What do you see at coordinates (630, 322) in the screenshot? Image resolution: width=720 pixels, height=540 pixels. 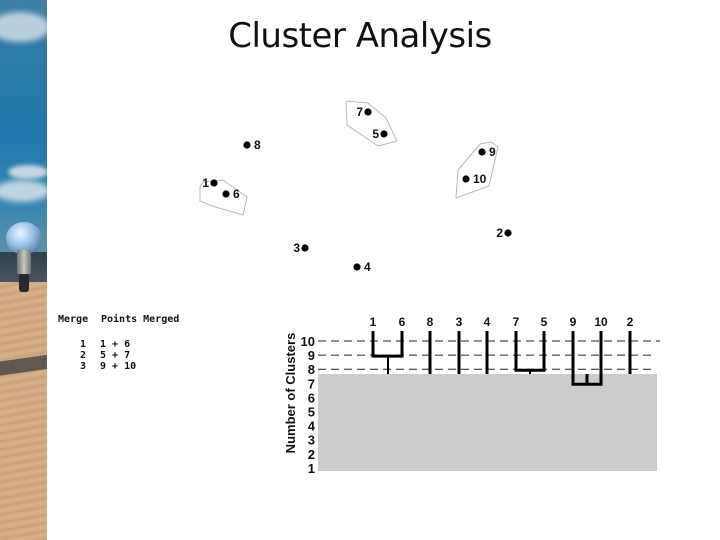 I see `leaf-label: 2` at bounding box center [630, 322].